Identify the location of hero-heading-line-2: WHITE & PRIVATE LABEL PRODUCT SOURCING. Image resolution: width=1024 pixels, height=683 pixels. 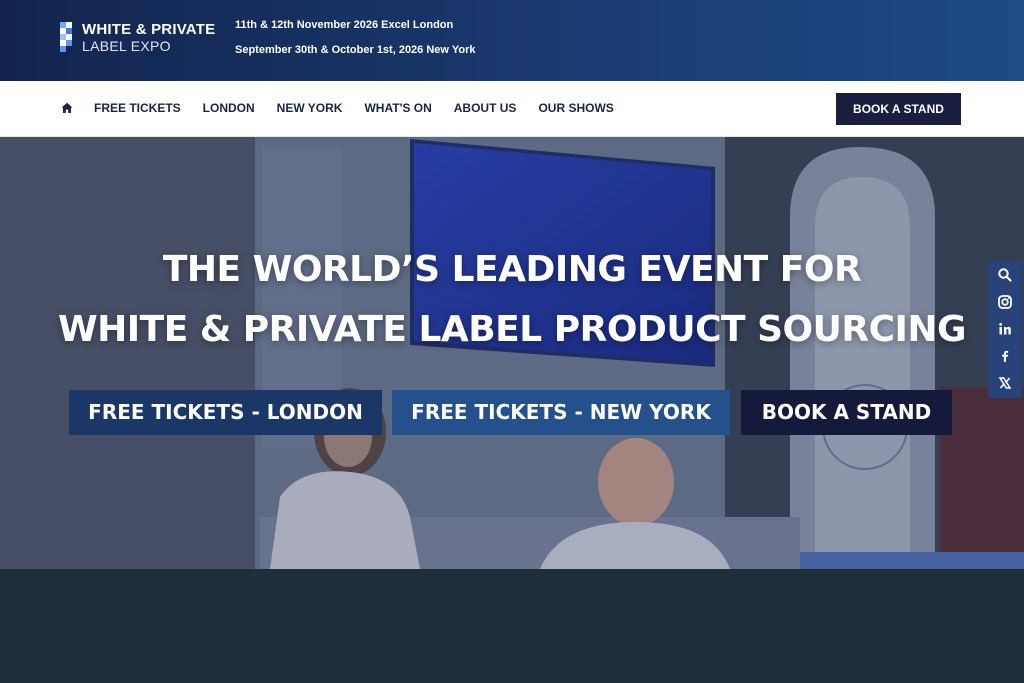
(512, 329).